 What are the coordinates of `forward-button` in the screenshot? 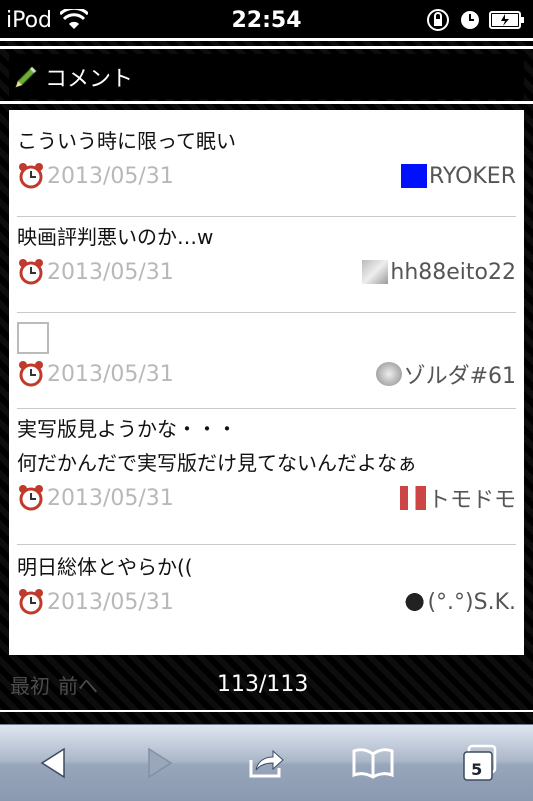 It's located at (160, 763).